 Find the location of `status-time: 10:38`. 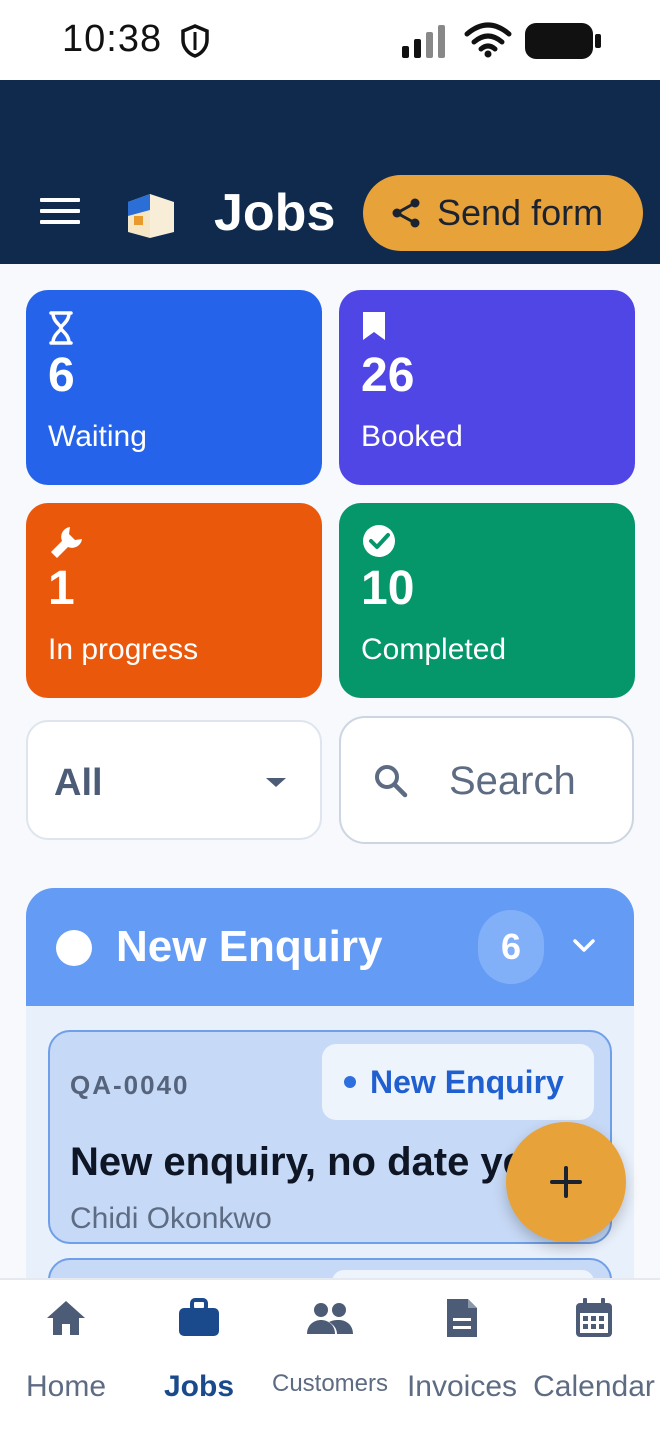

status-time: 10:38 is located at coordinates (112, 39).